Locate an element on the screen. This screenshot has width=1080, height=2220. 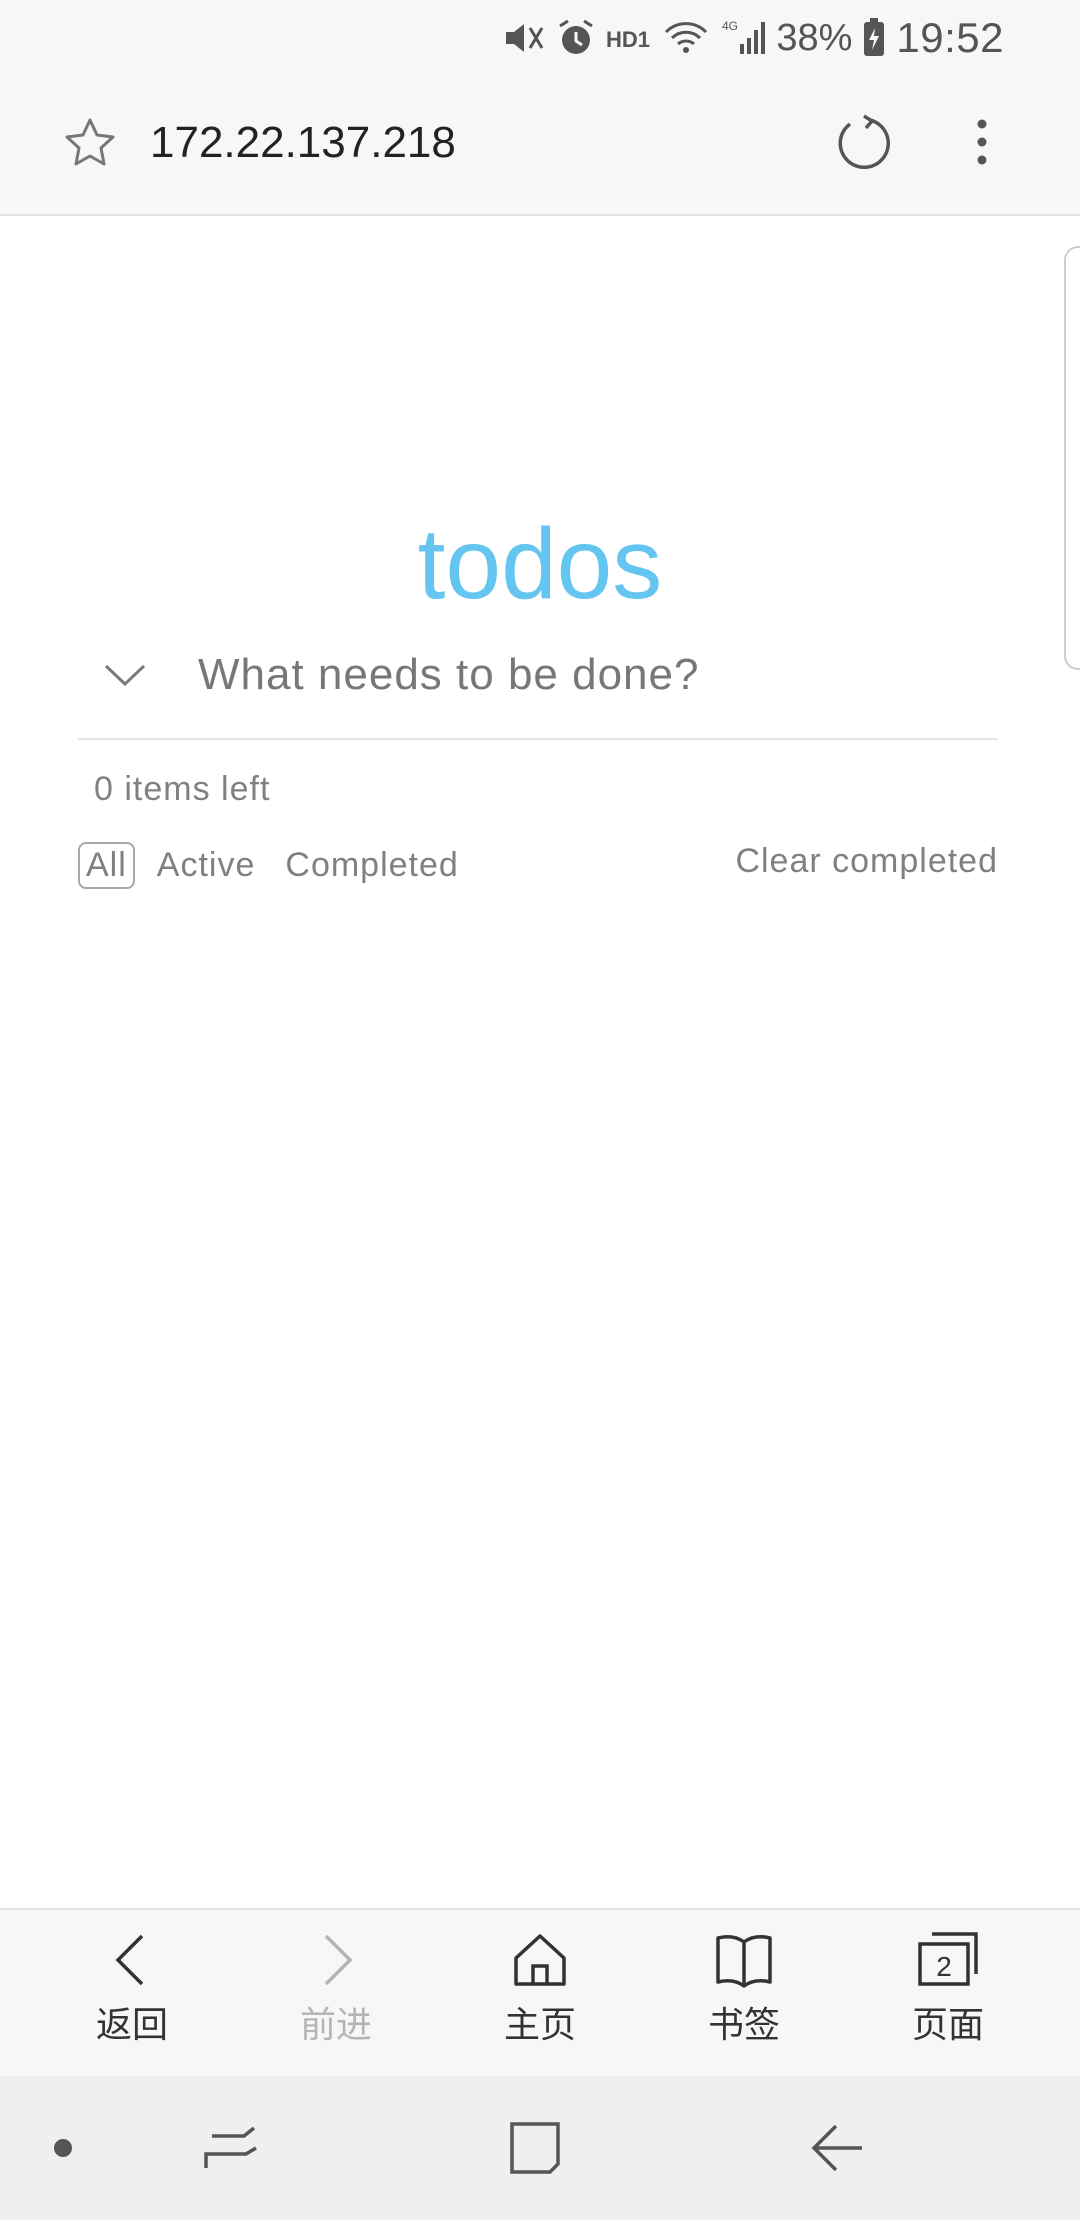
home-label: 主页 is located at coordinates (539, 2024).